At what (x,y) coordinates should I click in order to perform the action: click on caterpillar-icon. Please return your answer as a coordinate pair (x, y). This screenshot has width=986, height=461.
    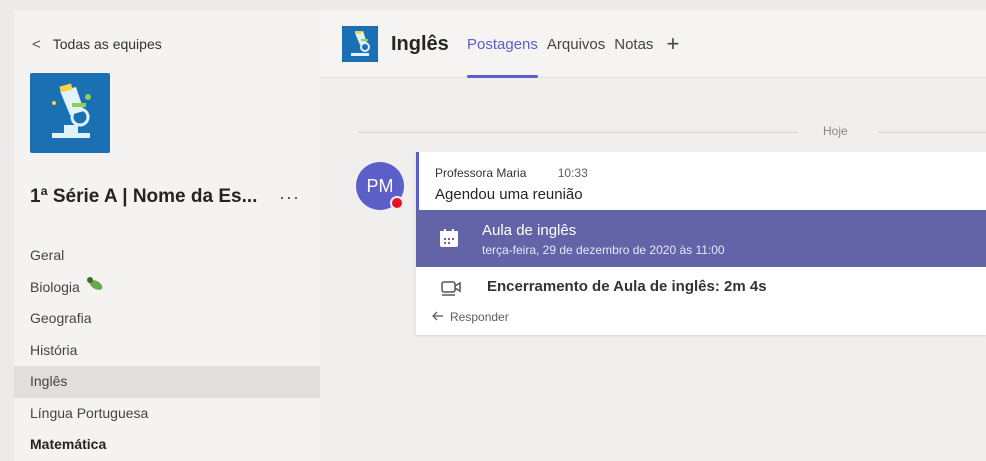
    Looking at the image, I should click on (95, 288).